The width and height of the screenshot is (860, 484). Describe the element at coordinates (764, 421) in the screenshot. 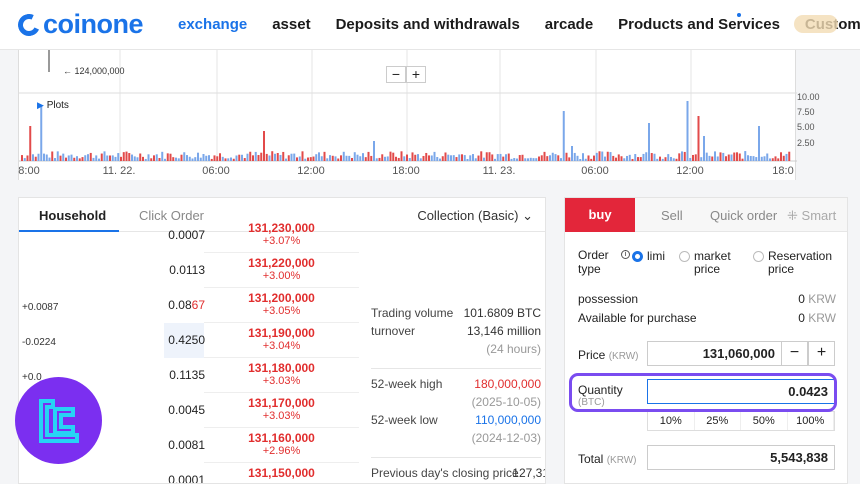

I see `percent-50-button: 50%` at that location.